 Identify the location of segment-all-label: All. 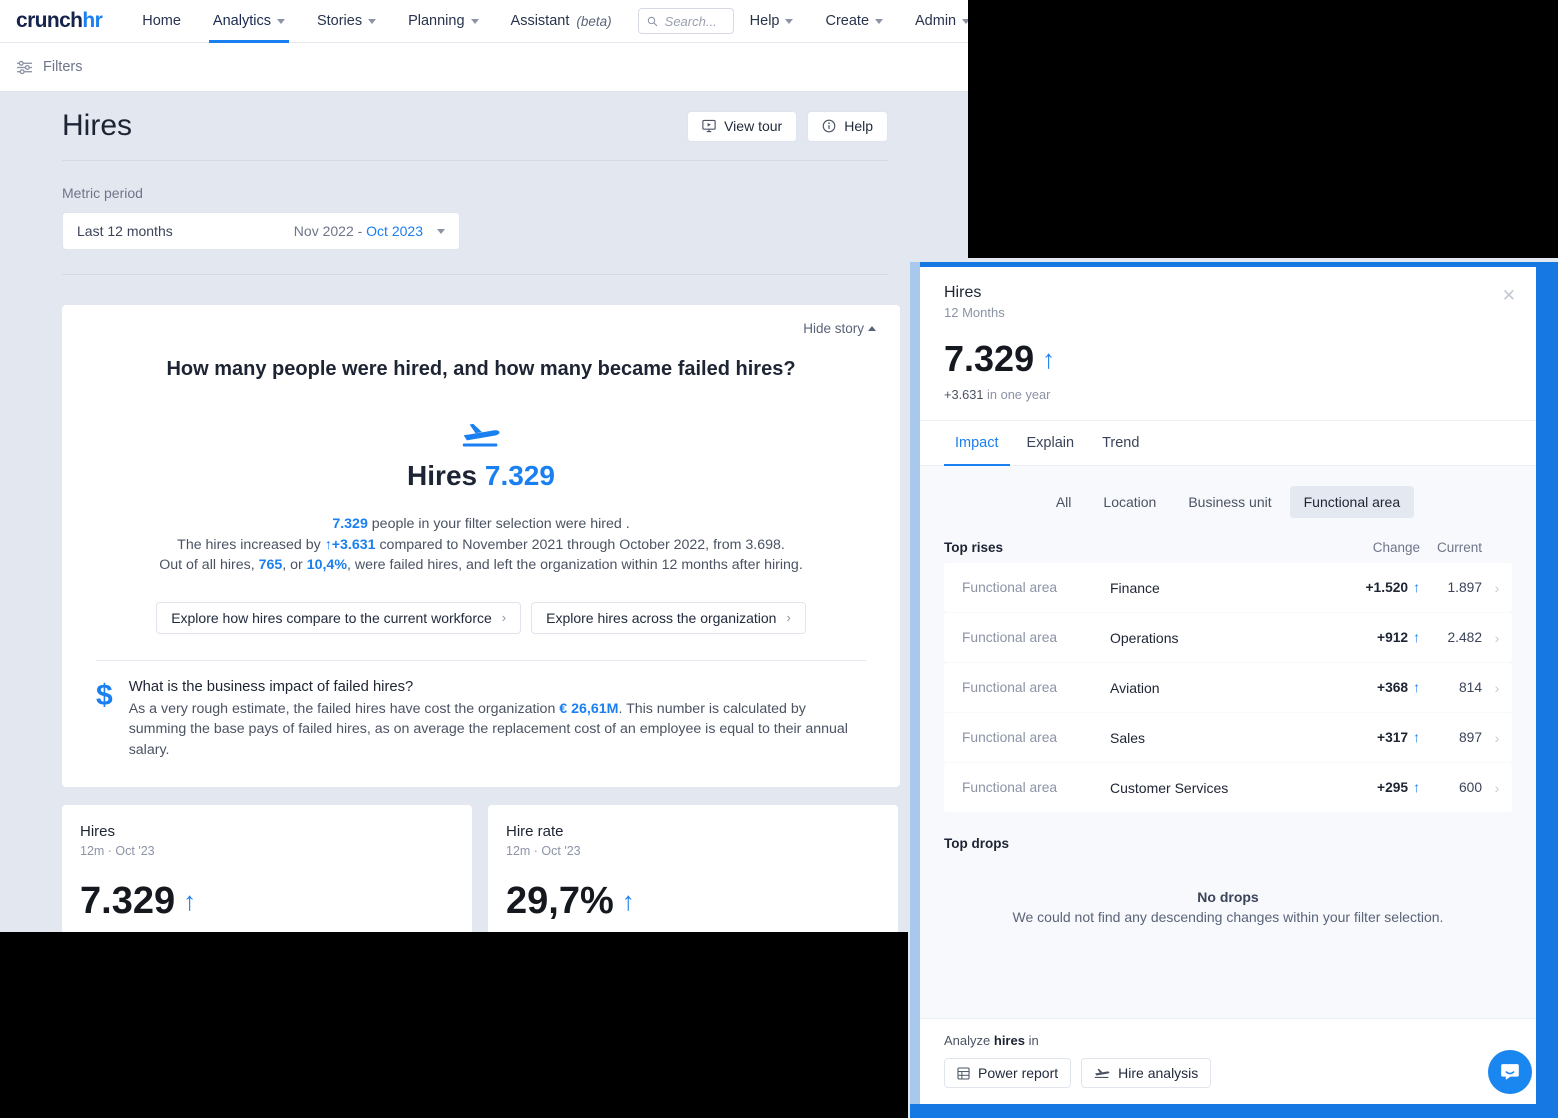
(1063, 502).